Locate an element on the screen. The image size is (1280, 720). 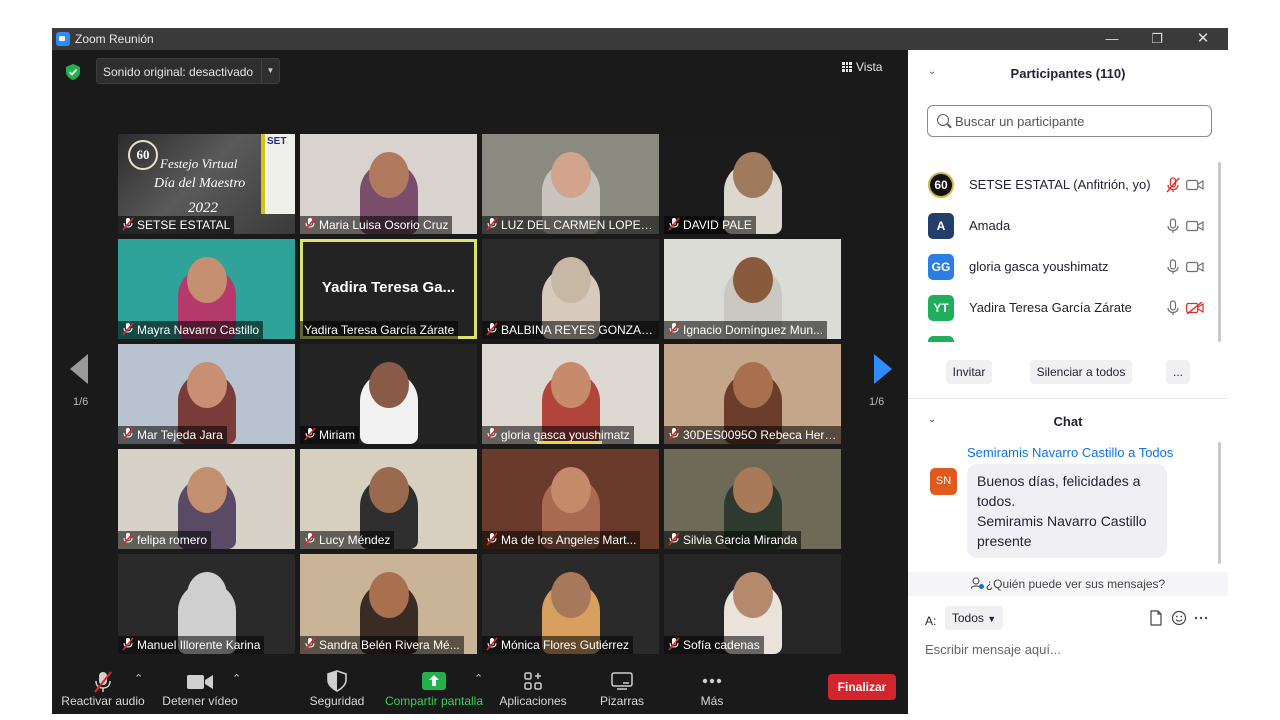
video-tile: Sofía cadenas is located at coordinates (752, 604).